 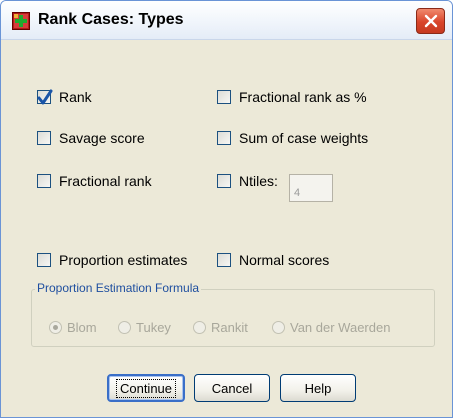 I want to click on checkmark-icon, so click(x=45, y=97).